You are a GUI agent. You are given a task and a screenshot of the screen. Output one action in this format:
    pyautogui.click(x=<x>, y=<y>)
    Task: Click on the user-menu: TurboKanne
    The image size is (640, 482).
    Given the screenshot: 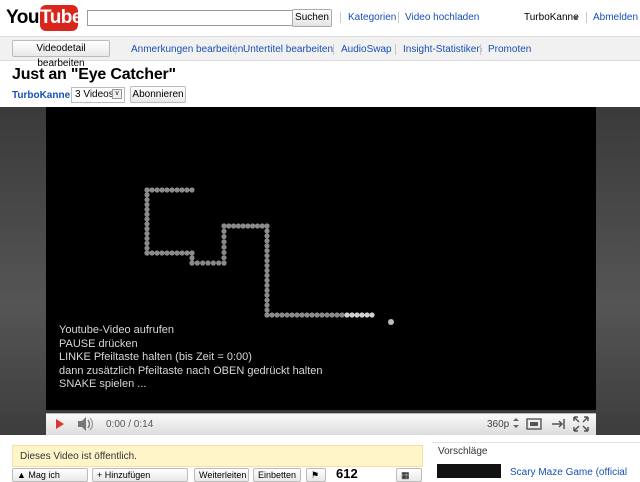 What is the action you would take?
    pyautogui.click(x=551, y=17)
    